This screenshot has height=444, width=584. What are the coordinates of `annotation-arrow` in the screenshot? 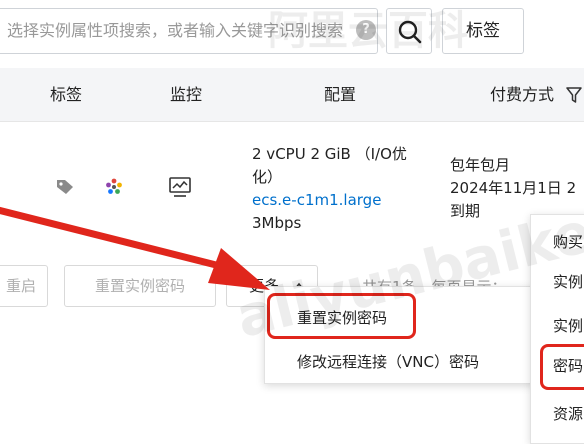 It's located at (135, 248).